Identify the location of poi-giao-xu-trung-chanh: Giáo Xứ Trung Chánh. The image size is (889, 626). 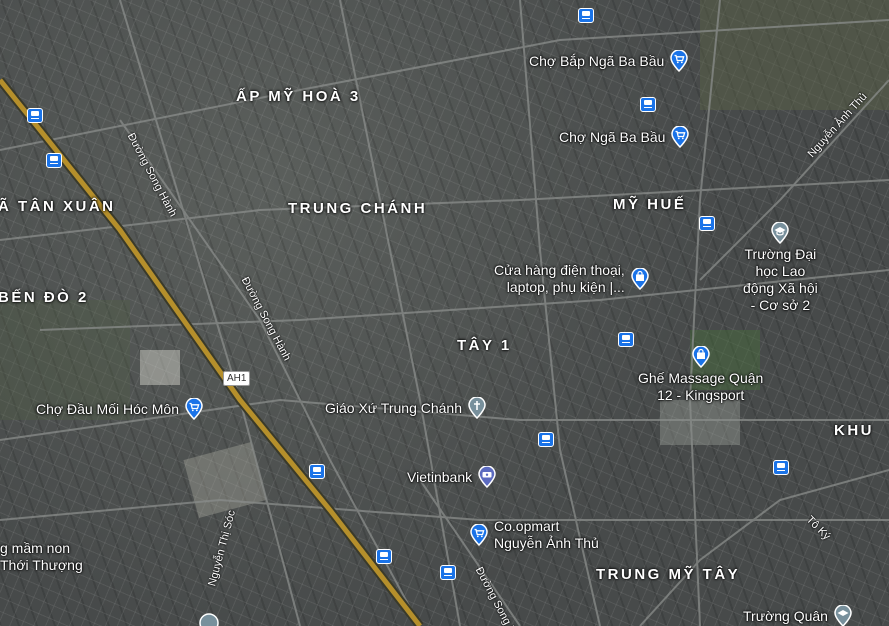
(406, 408).